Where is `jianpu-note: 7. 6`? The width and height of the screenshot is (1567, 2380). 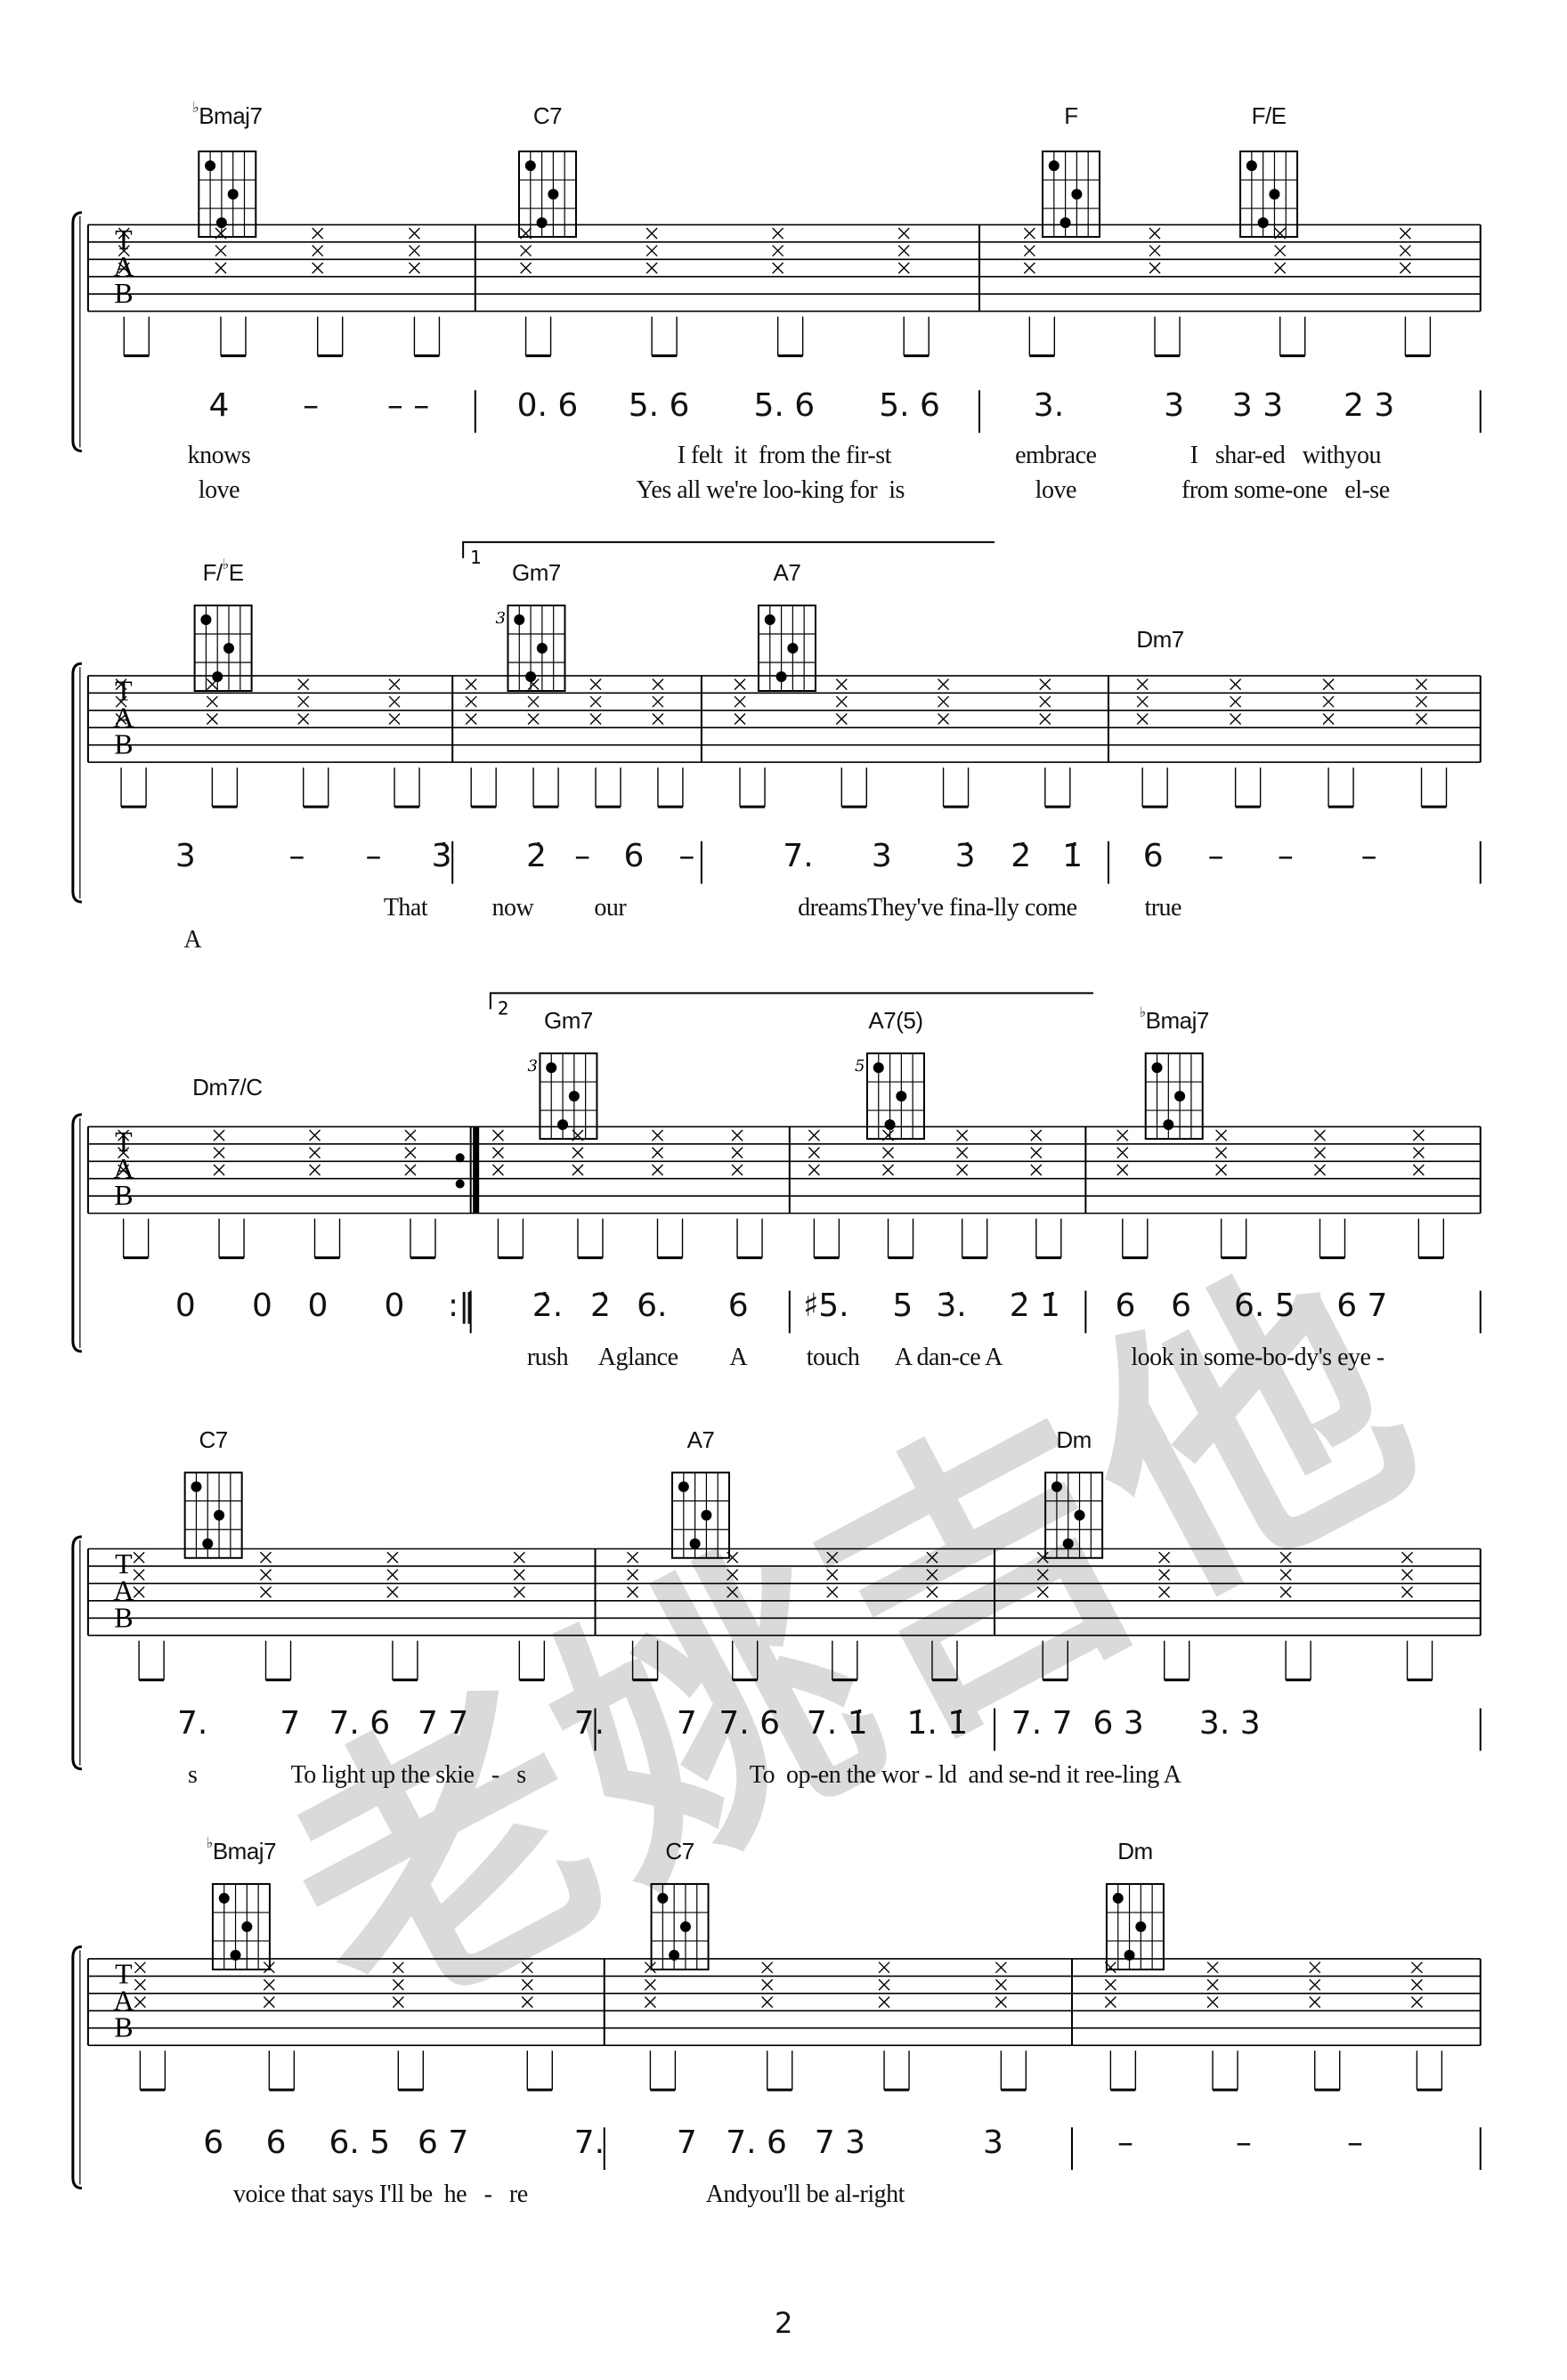 jianpu-note: 7. 6 is located at coordinates (757, 2143).